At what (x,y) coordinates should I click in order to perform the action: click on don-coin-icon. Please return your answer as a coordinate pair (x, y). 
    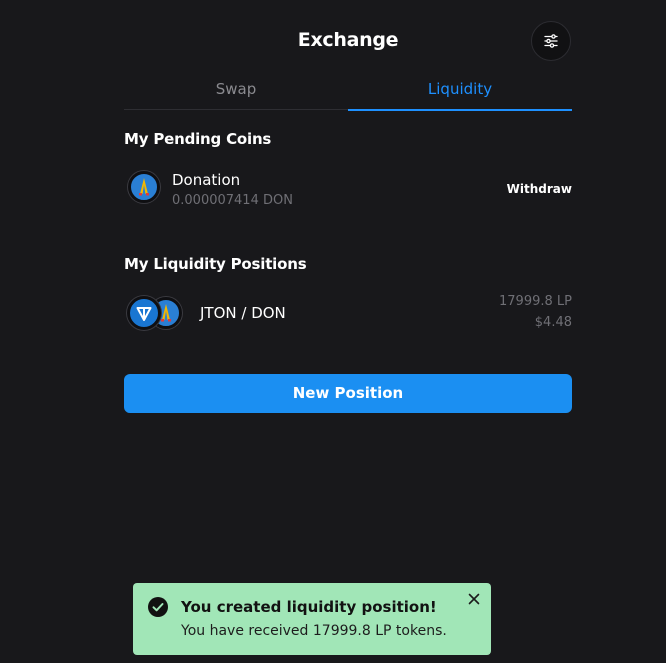
    Looking at the image, I should click on (144, 187).